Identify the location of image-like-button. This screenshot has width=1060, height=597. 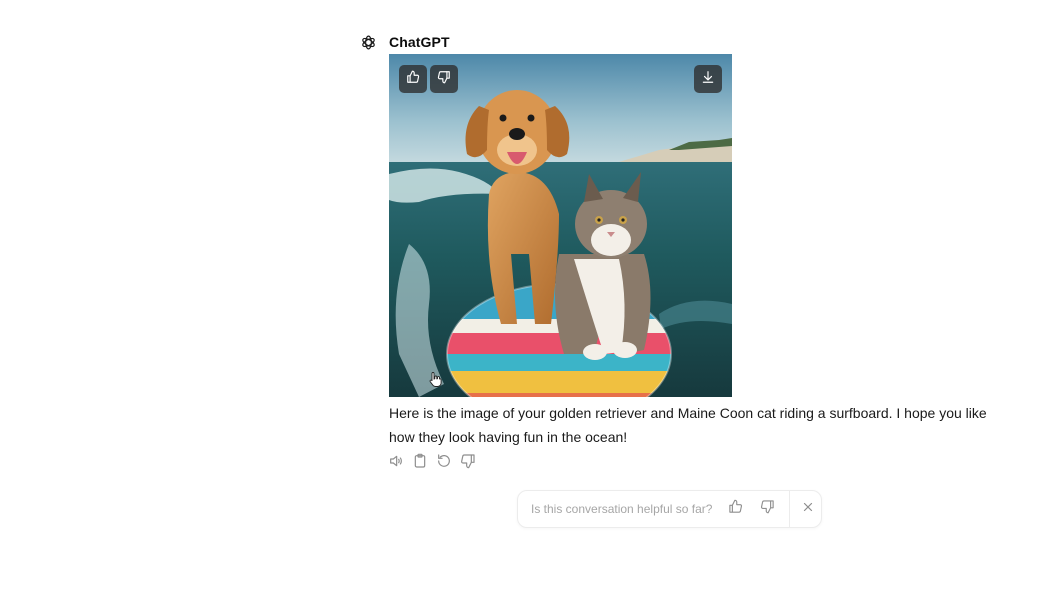
(413, 79).